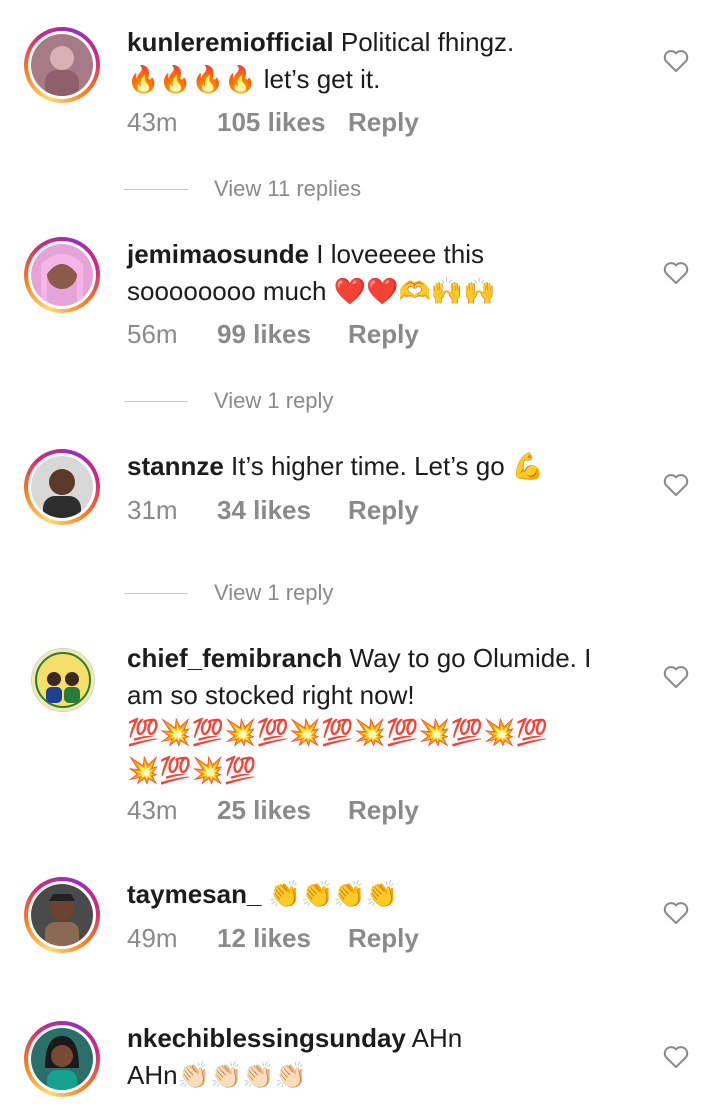 This screenshot has height=1110, width=720. What do you see at coordinates (152, 1075) in the screenshot?
I see `comment-text-cont: AHn` at bounding box center [152, 1075].